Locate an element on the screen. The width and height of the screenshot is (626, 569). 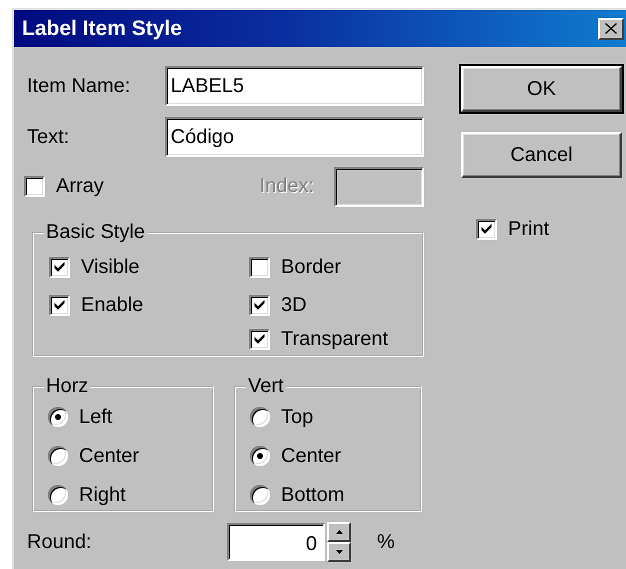
number-field: 0 is located at coordinates (276, 542).